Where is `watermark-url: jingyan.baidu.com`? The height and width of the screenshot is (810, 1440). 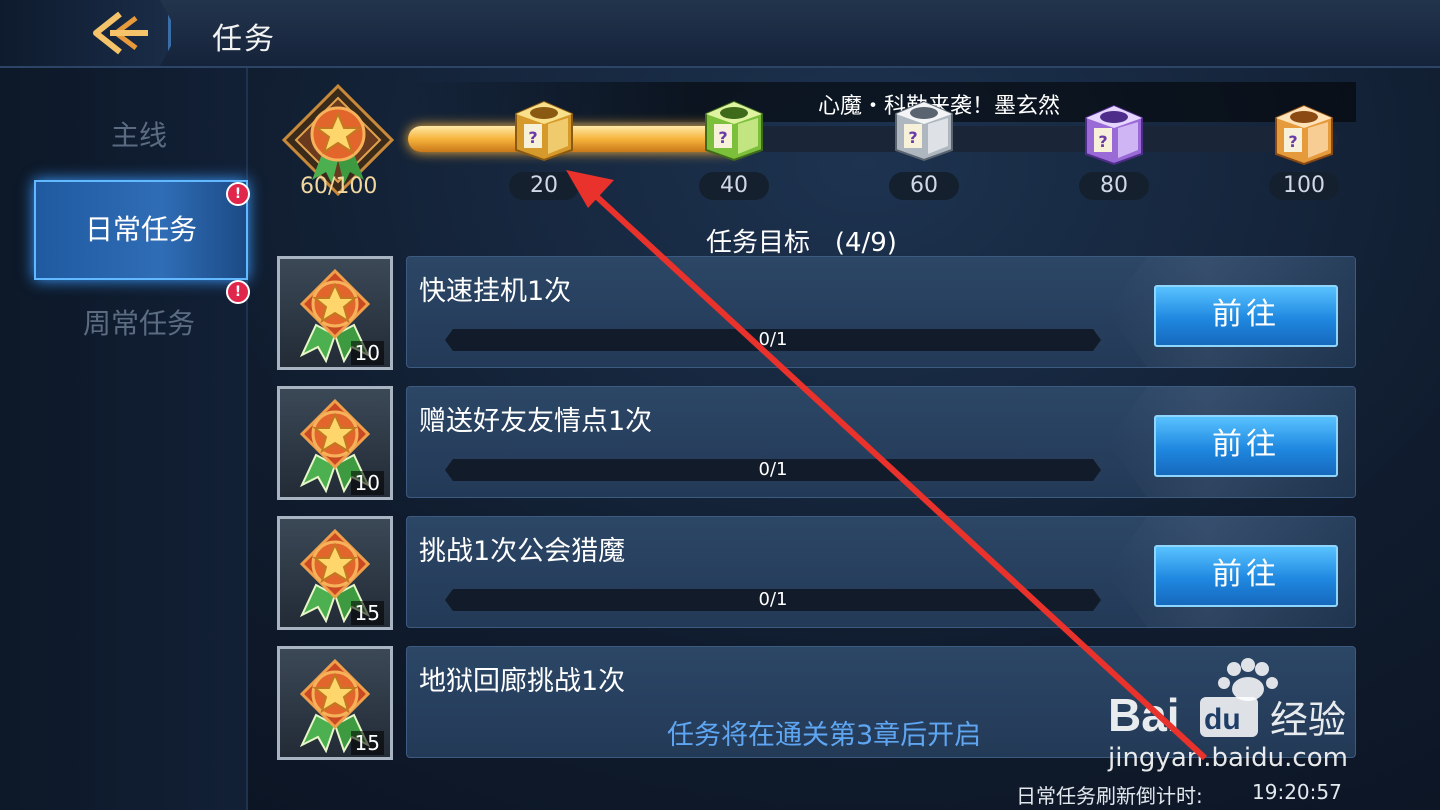
watermark-url: jingyan.baidu.com is located at coordinates (1228, 758).